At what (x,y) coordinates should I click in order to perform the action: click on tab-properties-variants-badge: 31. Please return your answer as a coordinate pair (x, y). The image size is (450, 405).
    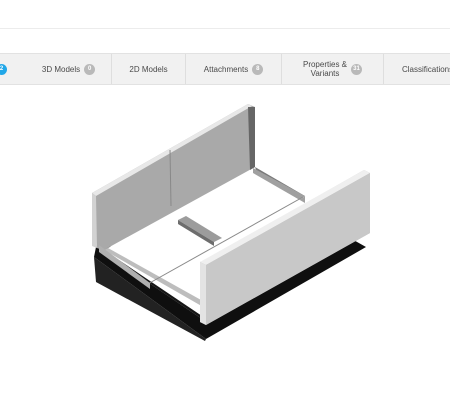
    Looking at the image, I should click on (357, 69).